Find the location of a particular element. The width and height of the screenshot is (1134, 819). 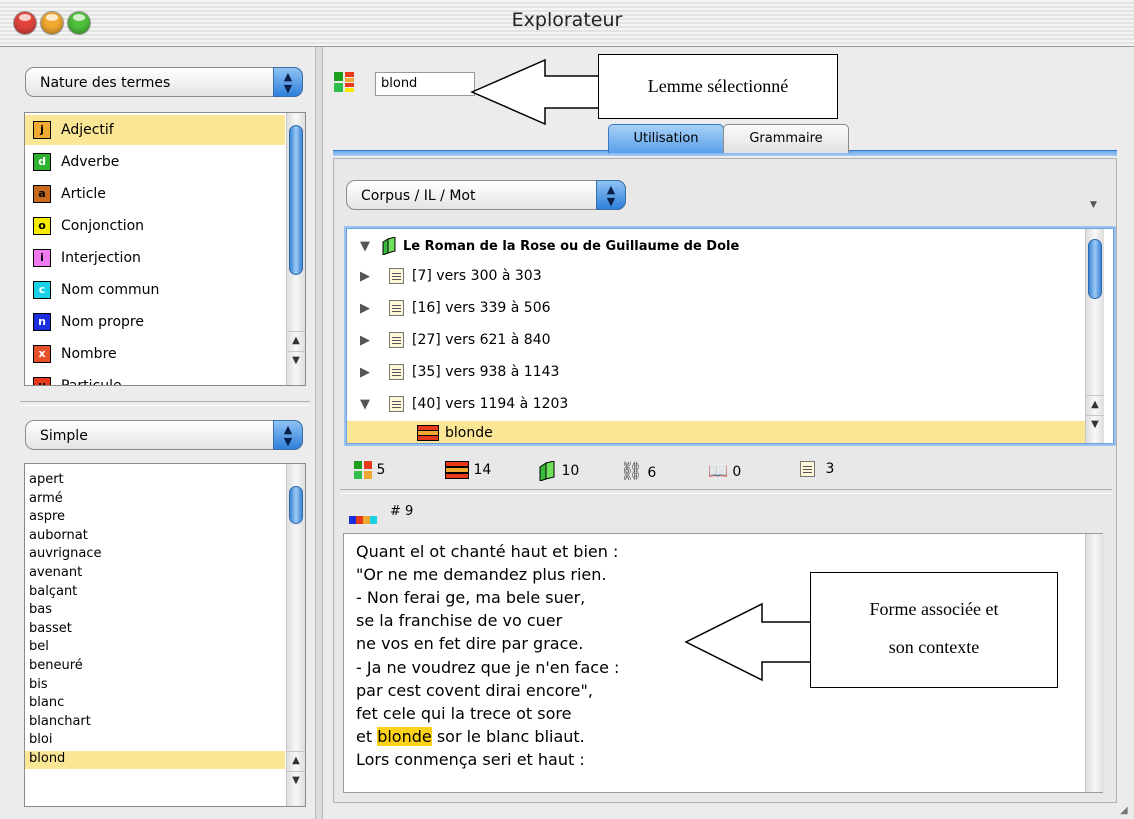

tab-grammaire: Grammaire is located at coordinates (786, 138).